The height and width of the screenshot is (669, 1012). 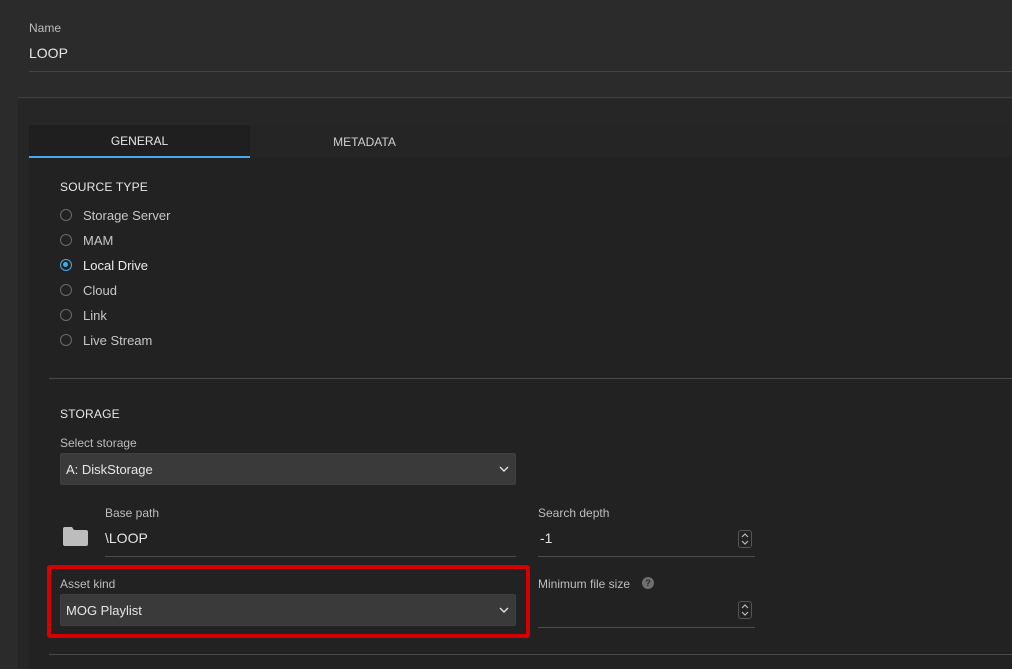 I want to click on storage-title: STORAGE, so click(x=90, y=414).